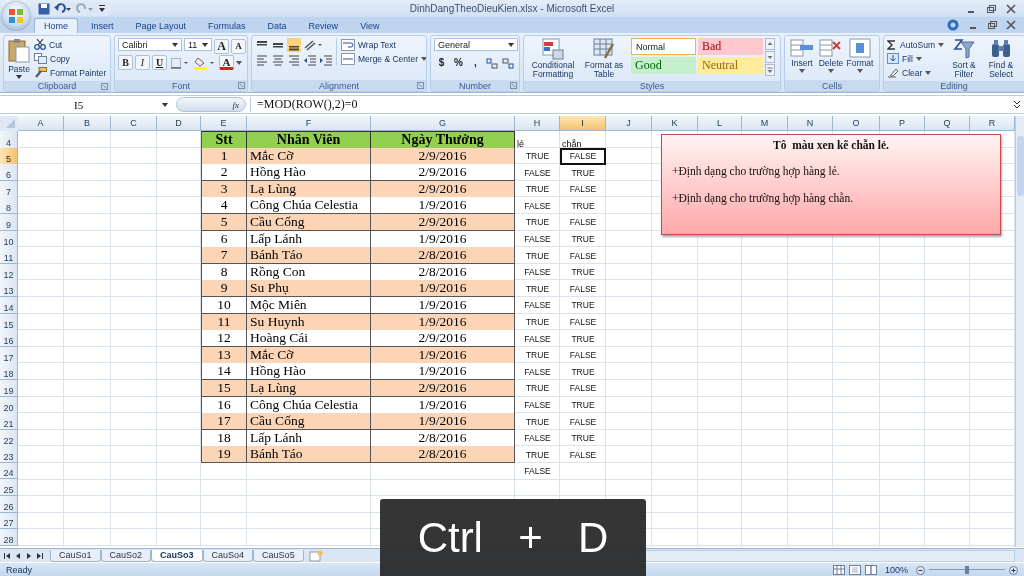 The width and height of the screenshot is (1024, 576). What do you see at coordinates (896, 570) in the screenshot?
I see `zoom-level: 100%` at bounding box center [896, 570].